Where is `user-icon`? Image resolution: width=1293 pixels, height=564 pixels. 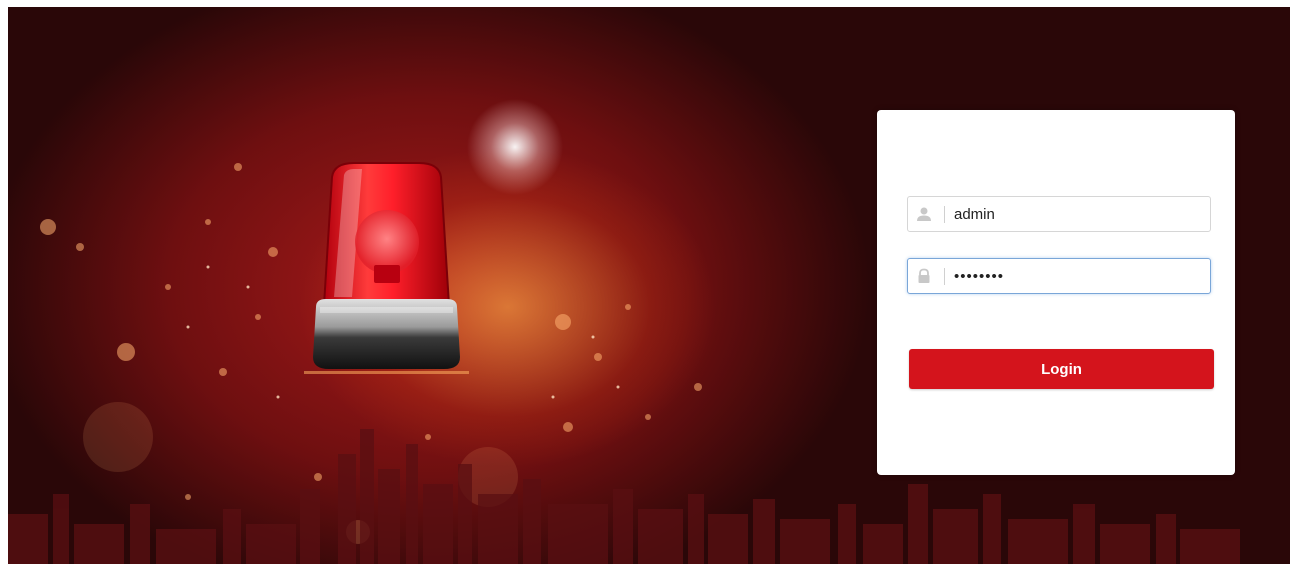
user-icon is located at coordinates (924, 214).